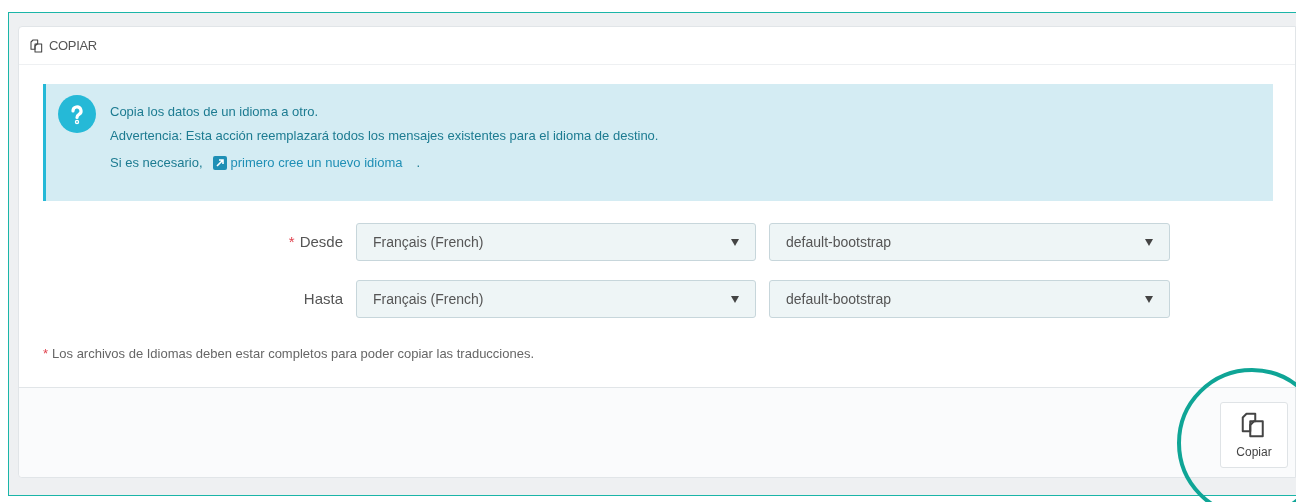 The width and height of the screenshot is (1296, 502). What do you see at coordinates (323, 298) in the screenshot?
I see `field-label: Hasta` at bounding box center [323, 298].